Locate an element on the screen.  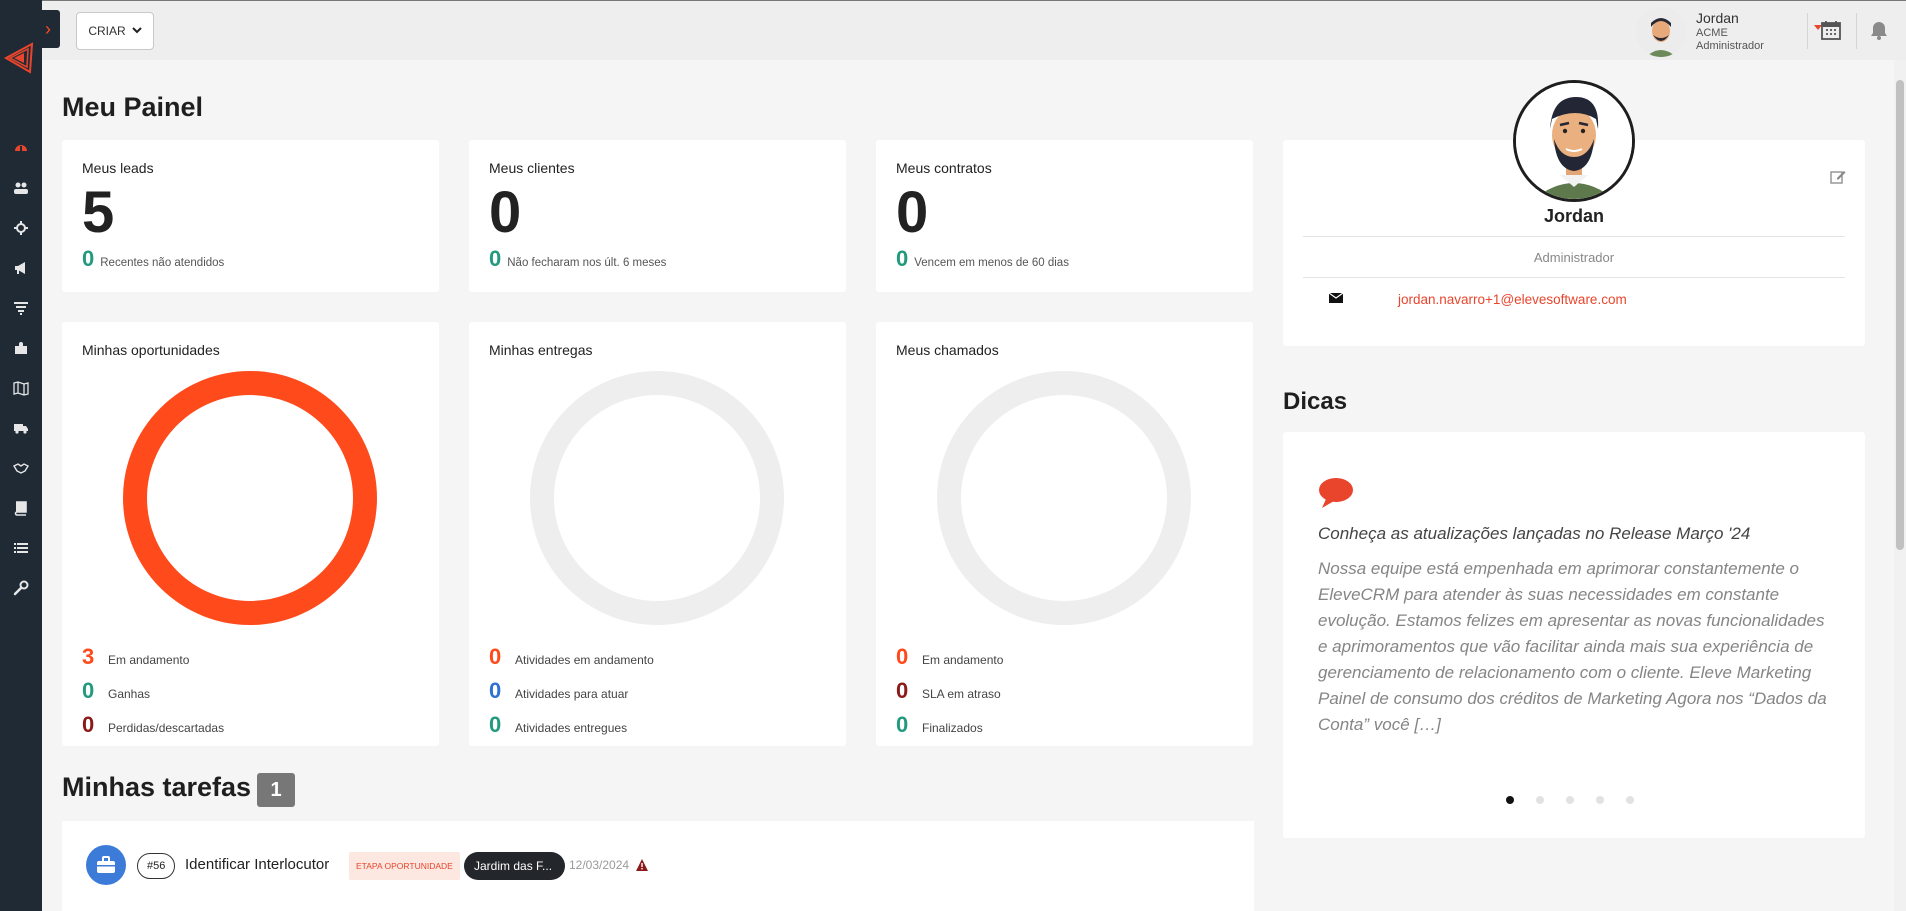
card-title: Meus clientes is located at coordinates (532, 168).